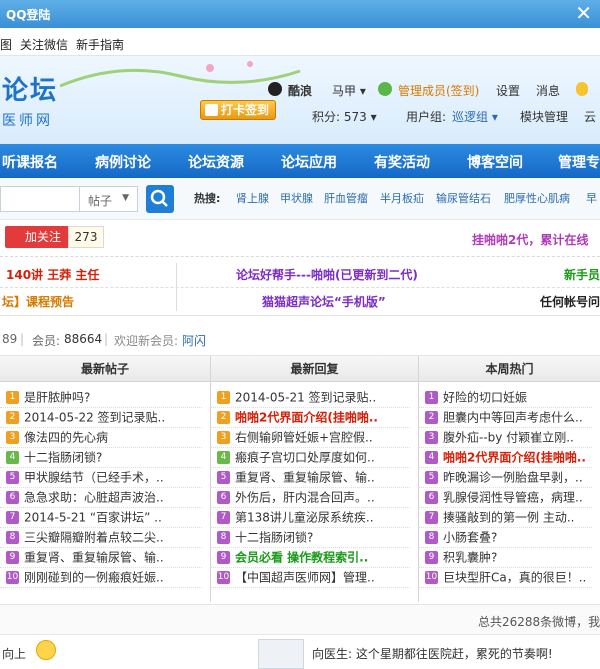 This screenshot has width=600, height=669. What do you see at coordinates (513, 418) in the screenshot?
I see `list-item-title: 胆囊内中等回声考虑什么..` at bounding box center [513, 418].